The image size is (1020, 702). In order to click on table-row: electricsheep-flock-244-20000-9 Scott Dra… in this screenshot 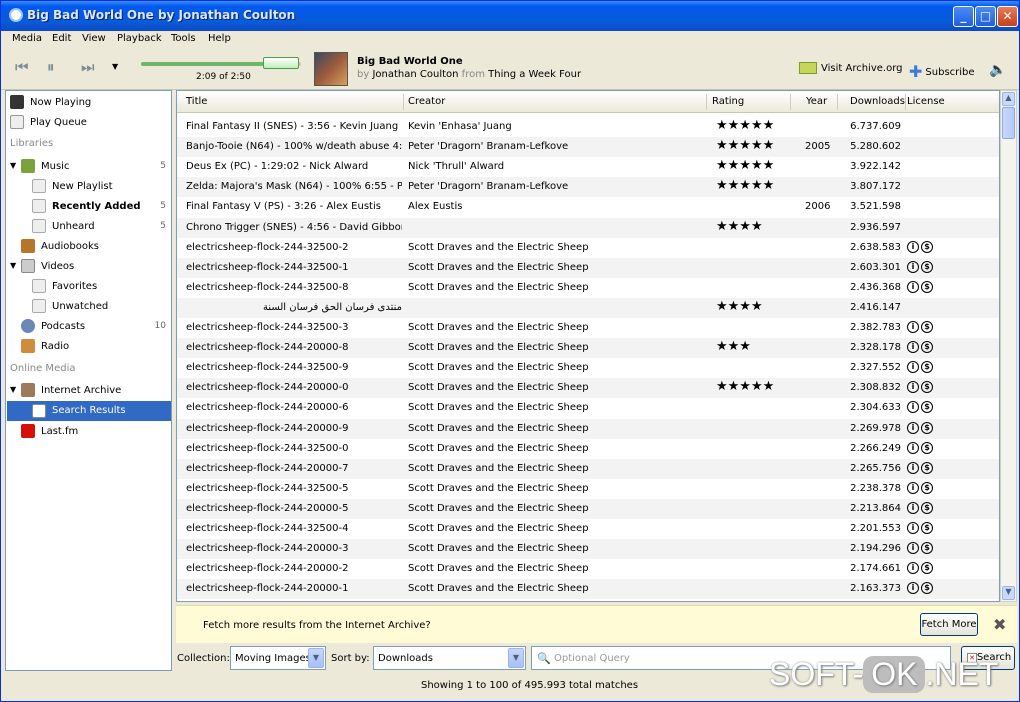, I will do `click(588, 428)`.